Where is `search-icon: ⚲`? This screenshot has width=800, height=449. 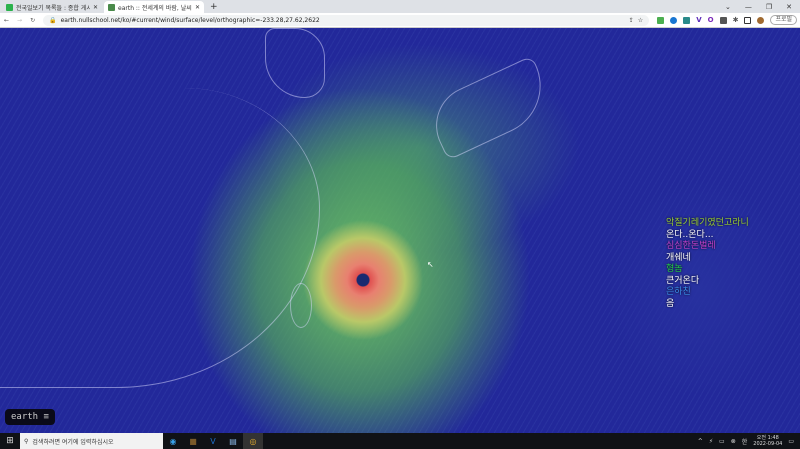
search-icon: ⚲ is located at coordinates (26, 441).